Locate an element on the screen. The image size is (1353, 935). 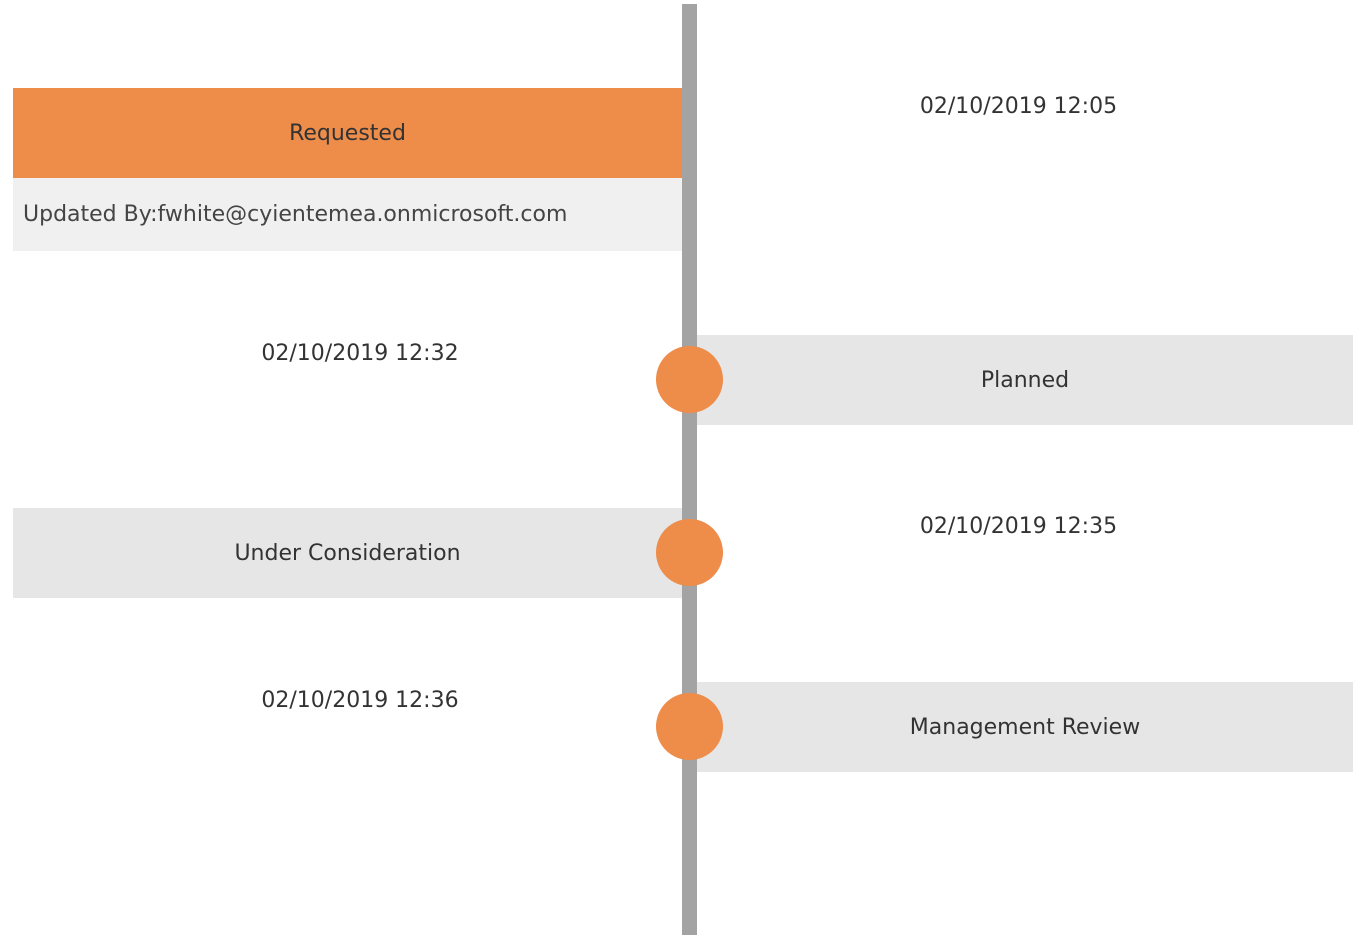
timeline-status-requested: Requested is located at coordinates (347, 133).